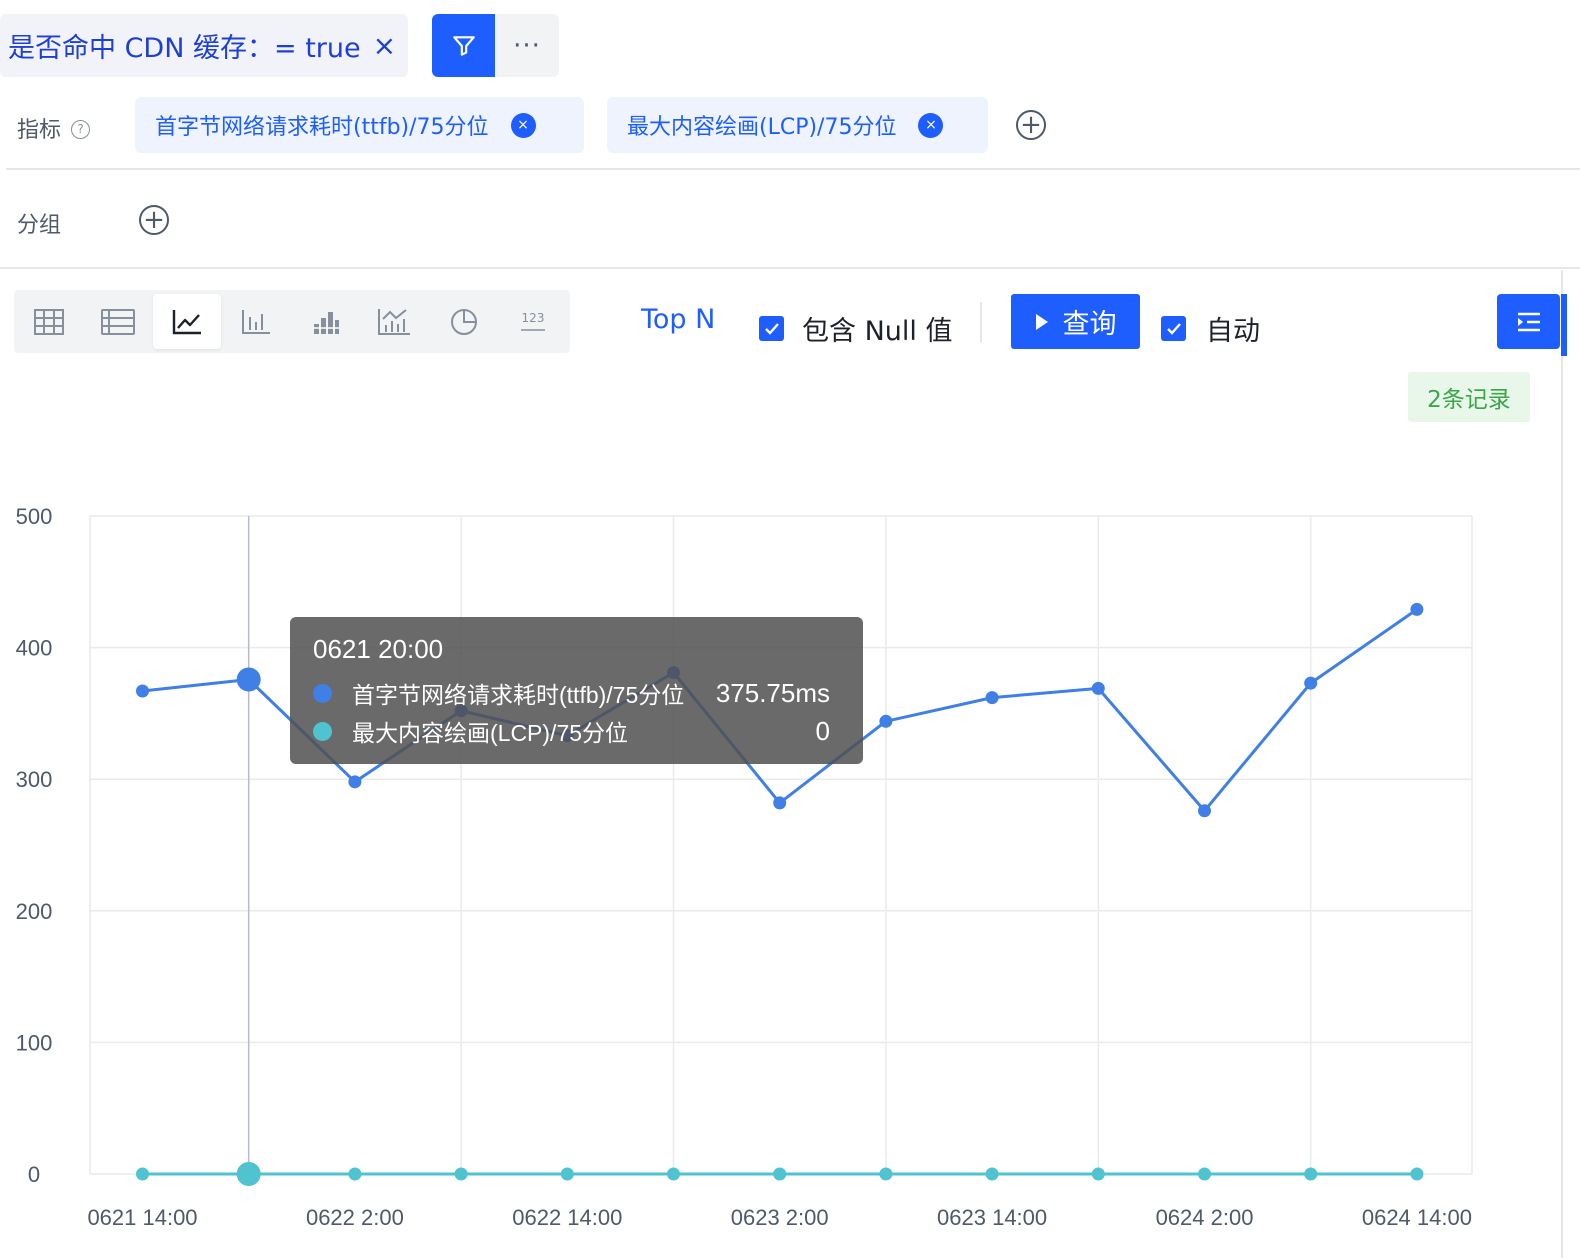  I want to click on line-chart-icon, so click(187, 321).